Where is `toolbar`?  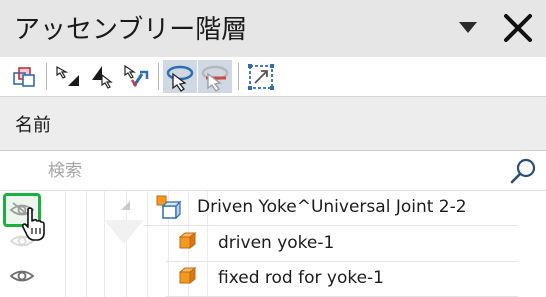
toolbar is located at coordinates (273, 76).